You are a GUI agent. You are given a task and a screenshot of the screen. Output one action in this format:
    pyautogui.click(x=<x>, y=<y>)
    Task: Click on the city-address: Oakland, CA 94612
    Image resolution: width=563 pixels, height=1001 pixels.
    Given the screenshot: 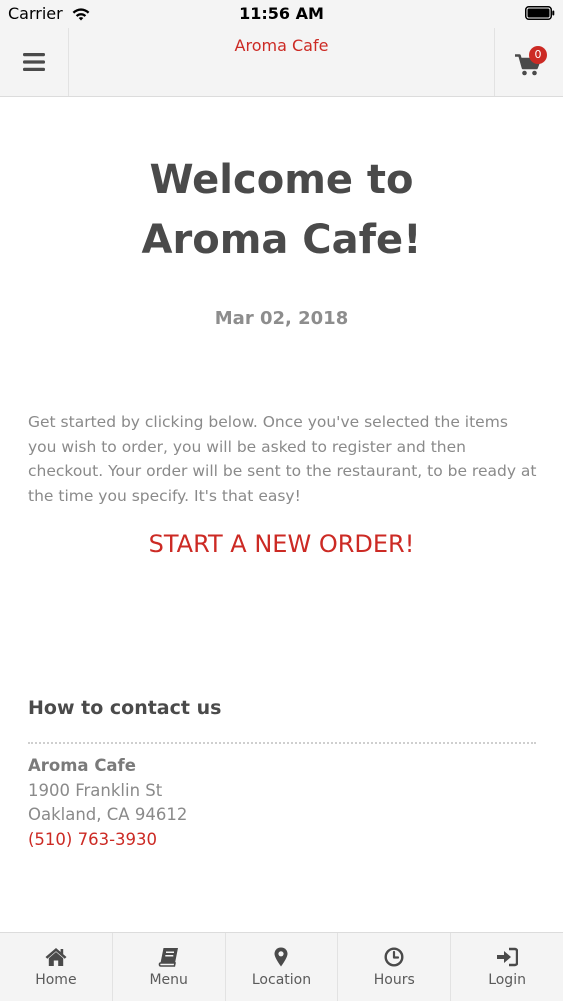 What is the action you would take?
    pyautogui.click(x=108, y=814)
    